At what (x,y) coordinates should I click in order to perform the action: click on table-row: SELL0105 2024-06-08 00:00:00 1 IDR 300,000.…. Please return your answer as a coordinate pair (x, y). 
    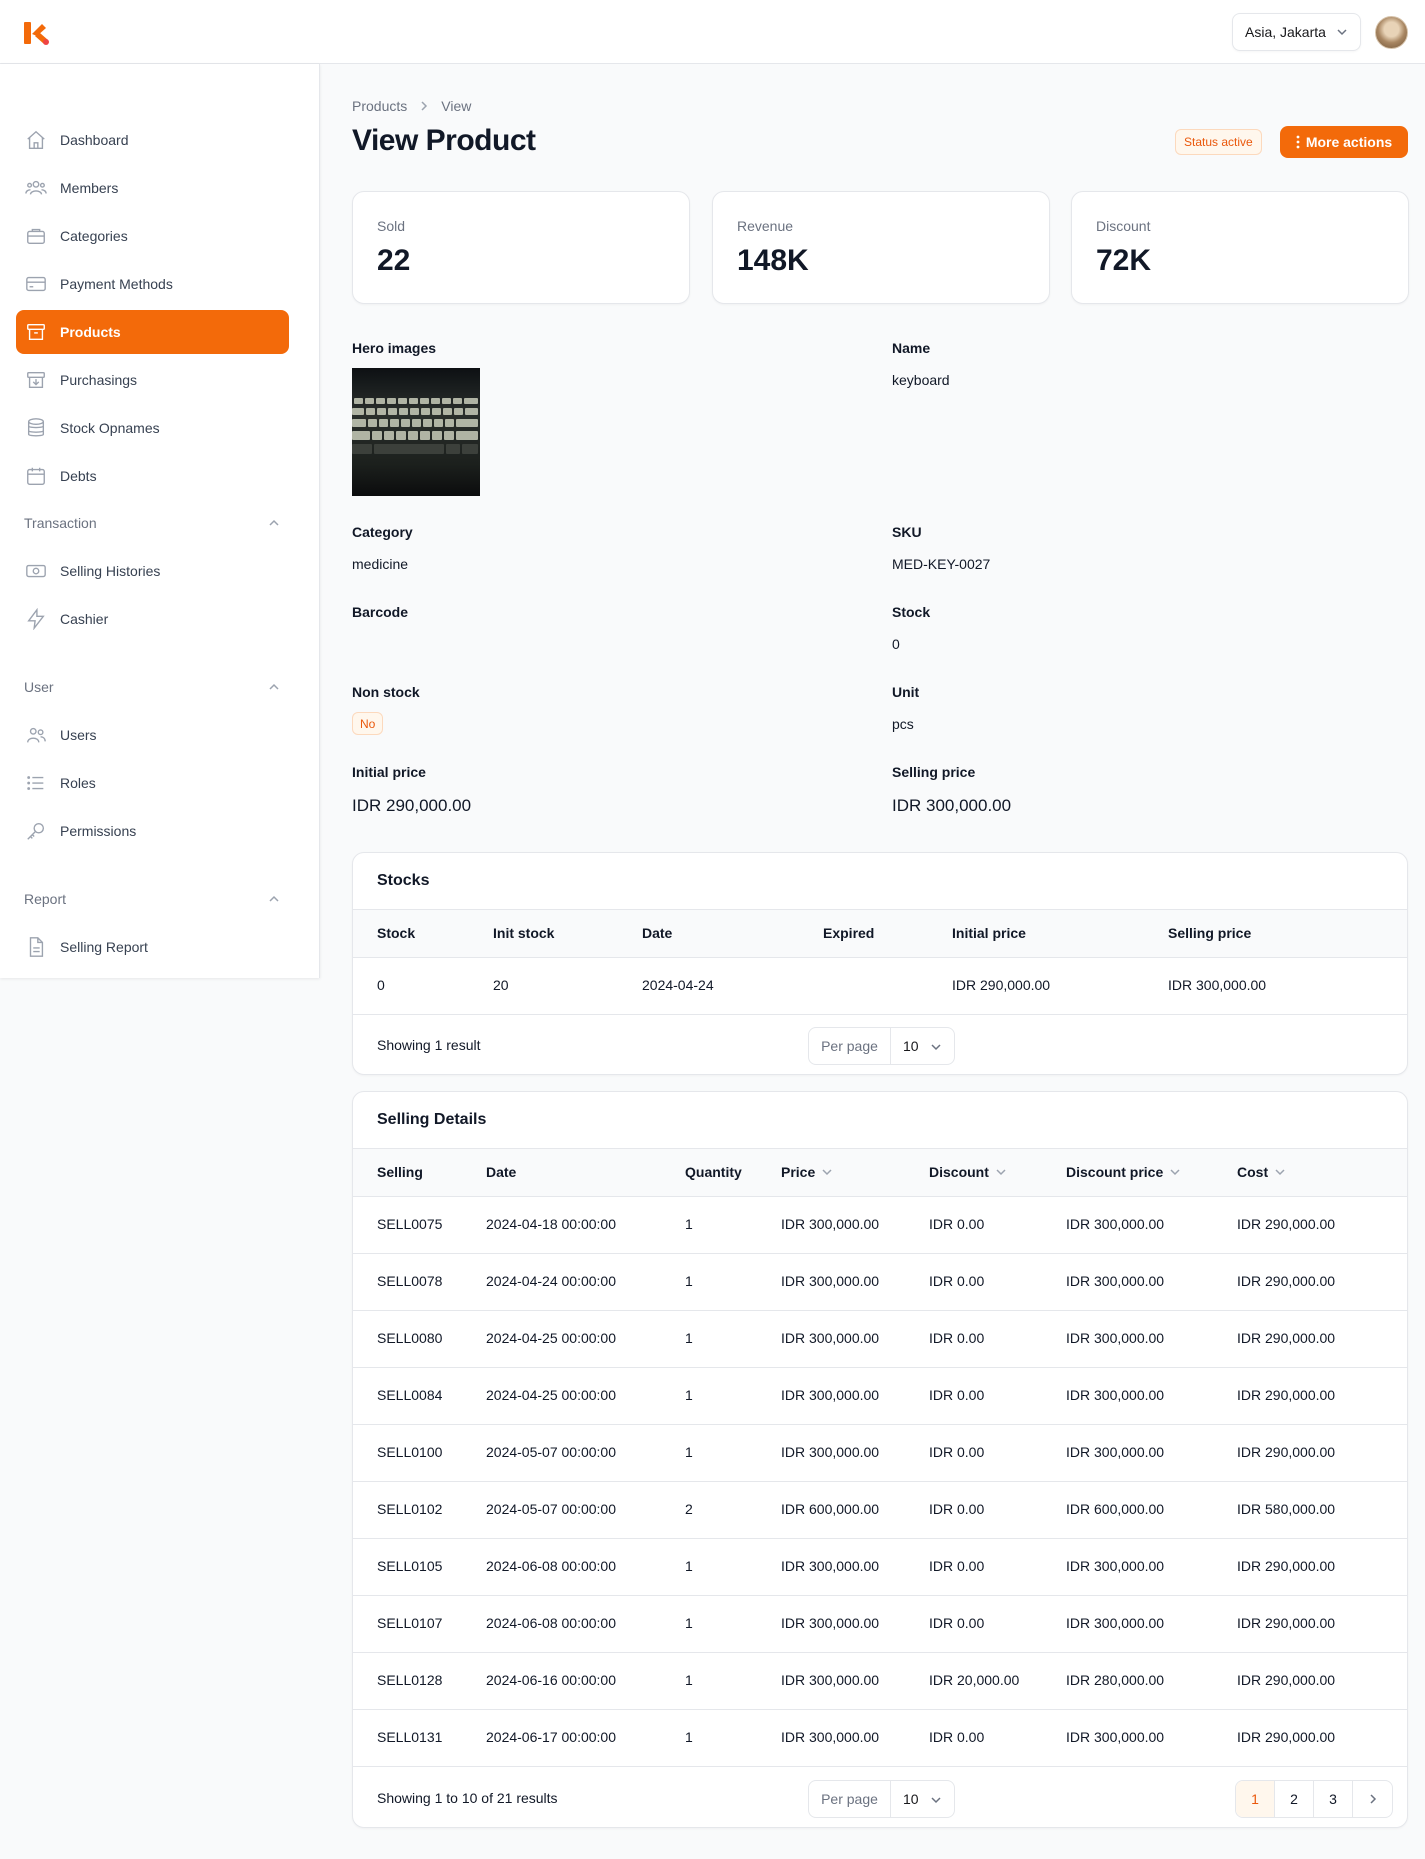
    Looking at the image, I should click on (880, 1567).